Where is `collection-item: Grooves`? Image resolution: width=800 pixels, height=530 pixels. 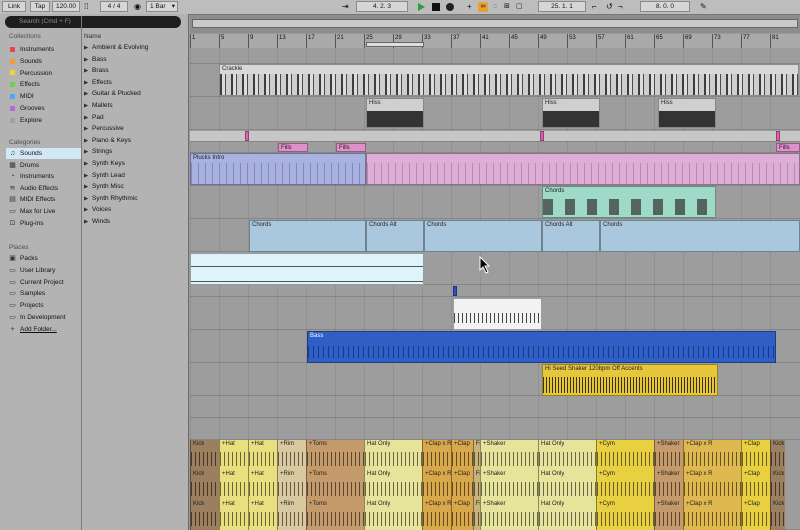 collection-item: Grooves is located at coordinates (43, 108).